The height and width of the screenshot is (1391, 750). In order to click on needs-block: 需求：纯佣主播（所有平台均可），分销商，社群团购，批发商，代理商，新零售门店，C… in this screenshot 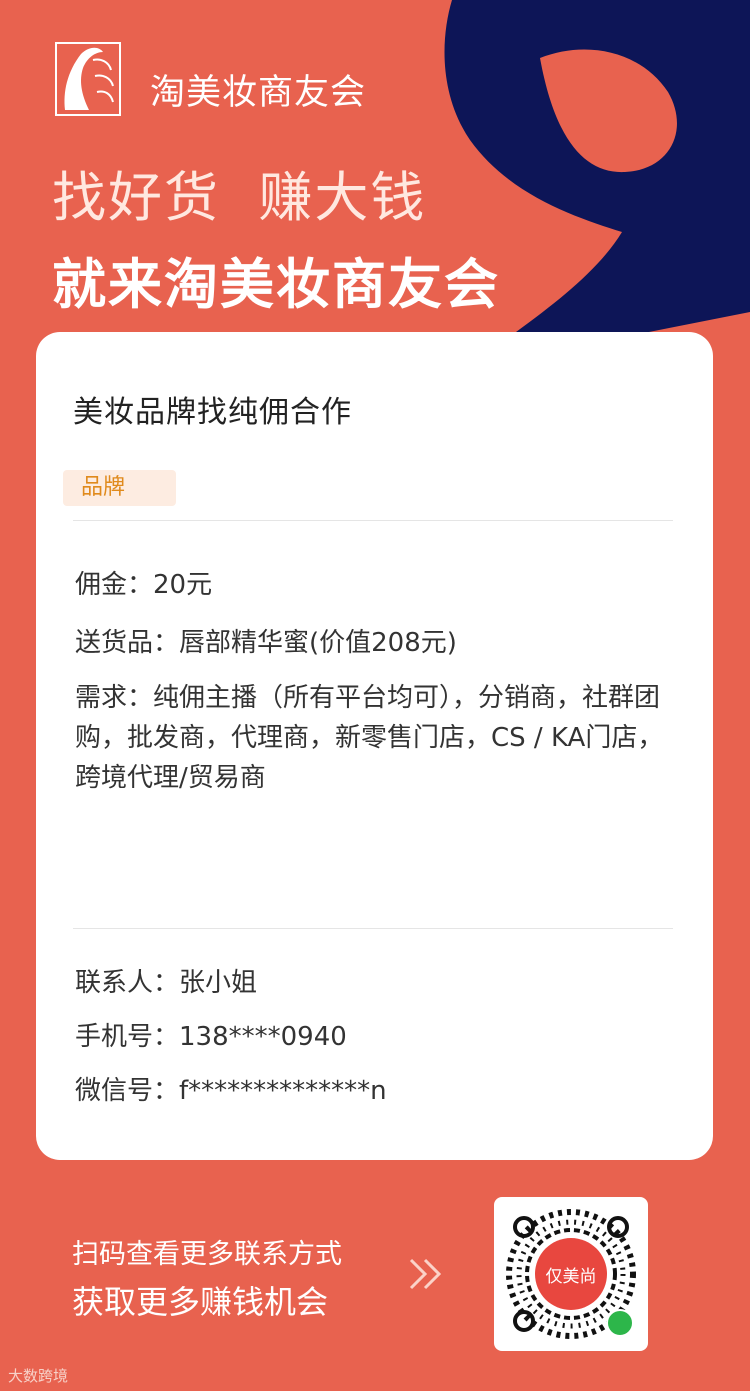, I will do `click(375, 738)`.